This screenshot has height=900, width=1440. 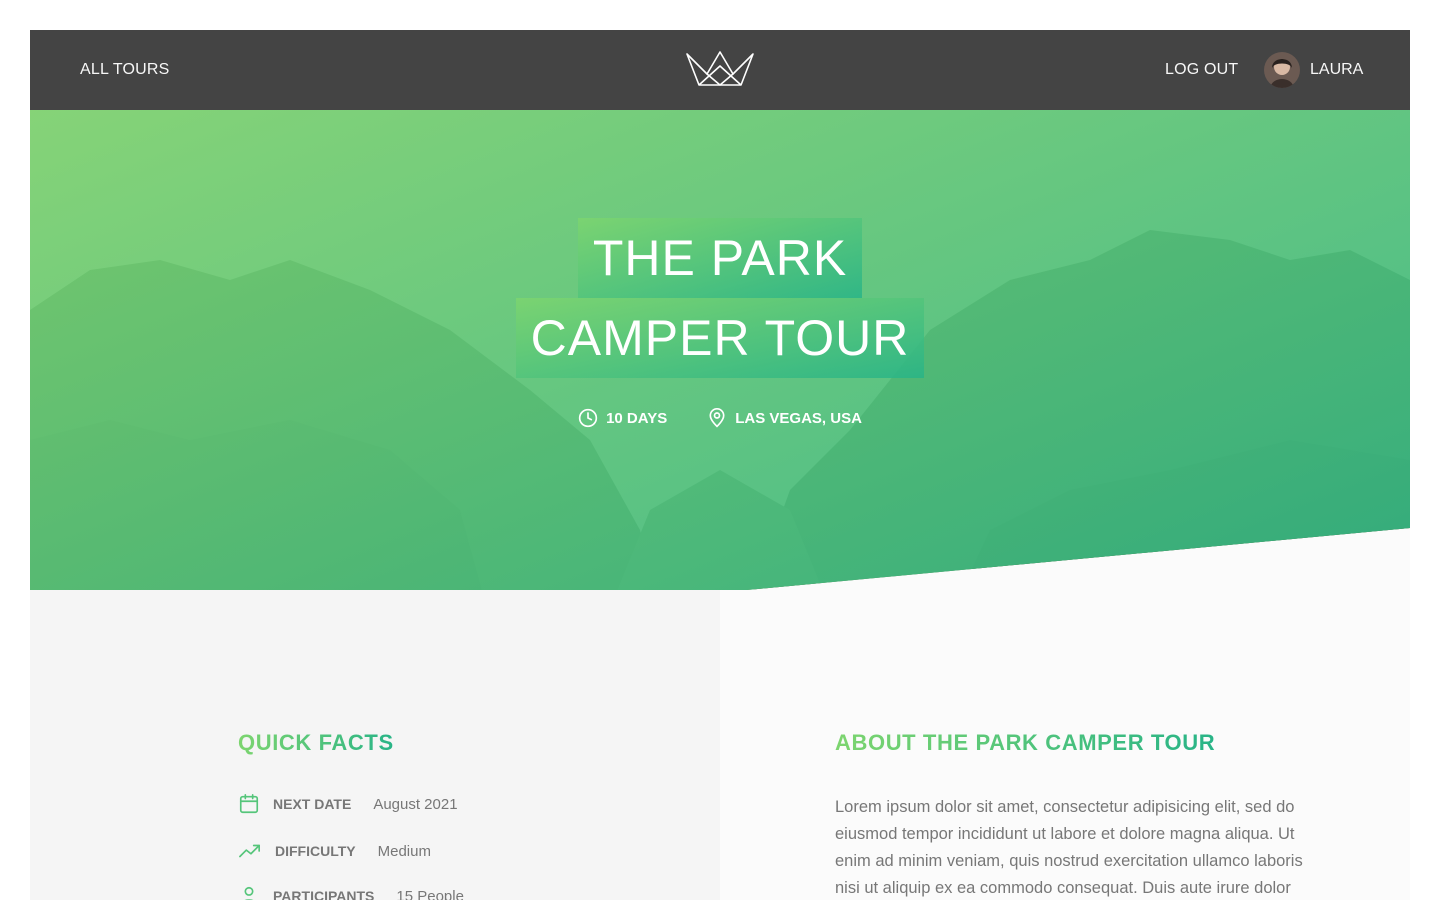 What do you see at coordinates (1025, 742) in the screenshot?
I see `about-heading: ABOUT THE PARK CAMPER TOUR` at bounding box center [1025, 742].